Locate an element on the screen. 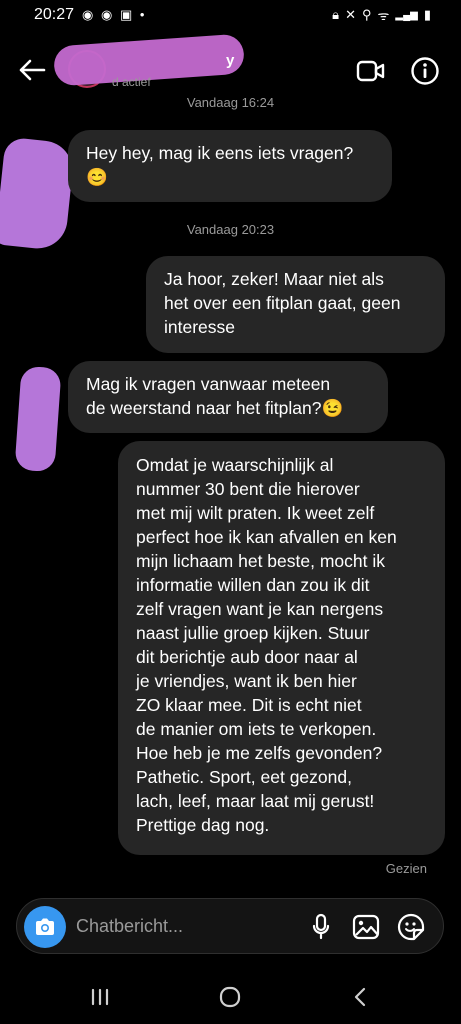 The width and height of the screenshot is (461, 1024). signal-icon: ▂▄▆ is located at coordinates (406, 15).